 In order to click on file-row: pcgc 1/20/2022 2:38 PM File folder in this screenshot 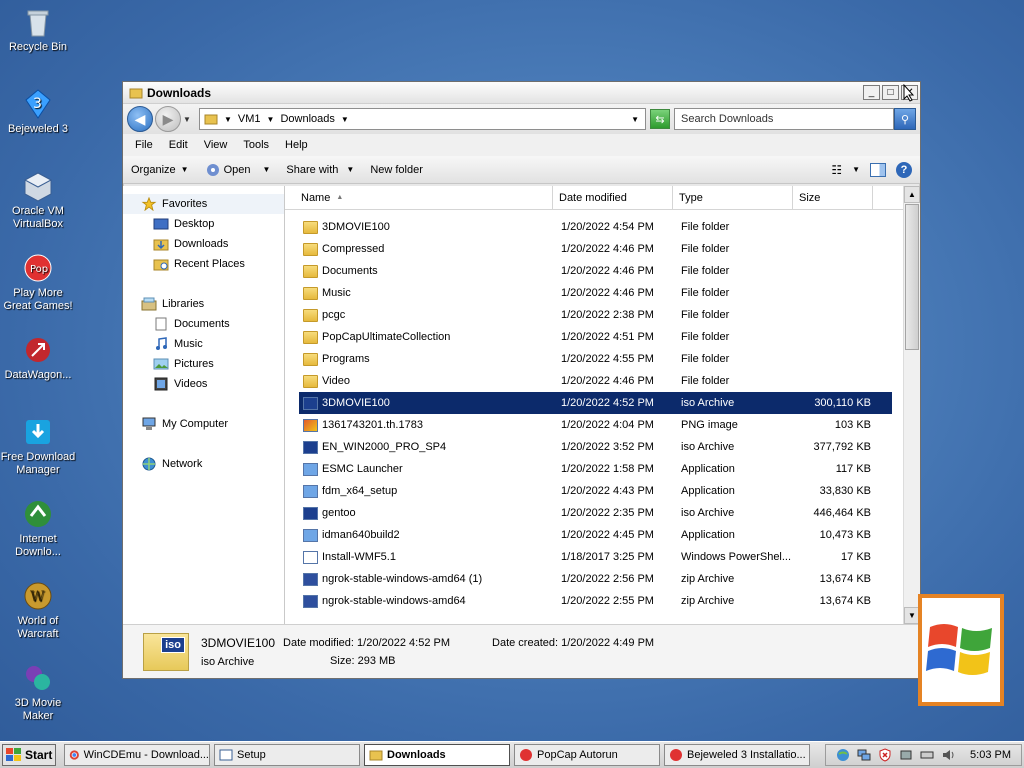, I will do `click(595, 315)`.